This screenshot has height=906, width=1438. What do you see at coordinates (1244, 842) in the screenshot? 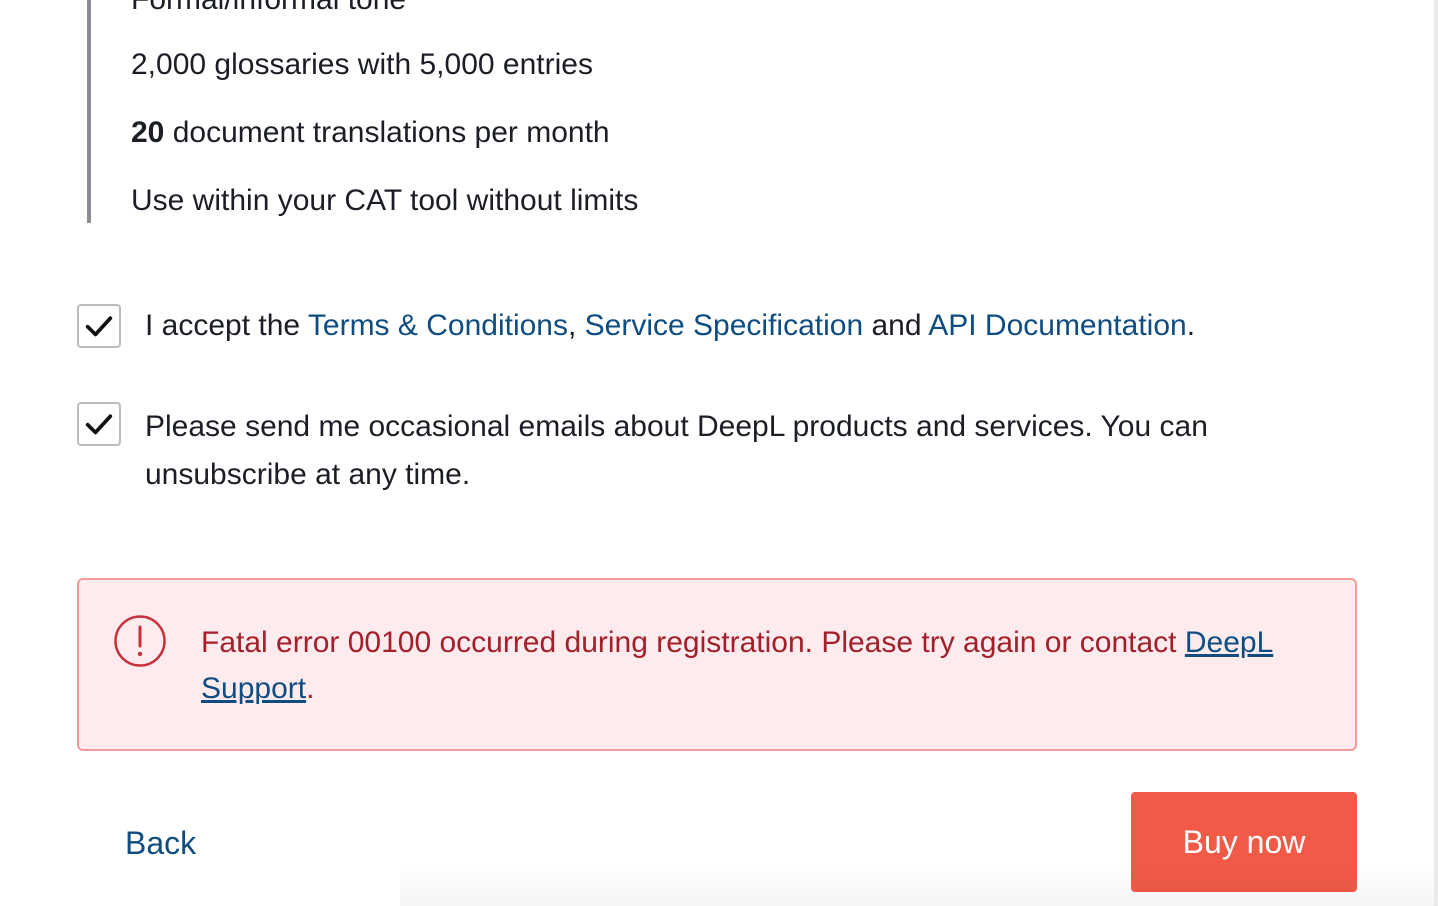
I see `buy-now-button: Buy now` at bounding box center [1244, 842].